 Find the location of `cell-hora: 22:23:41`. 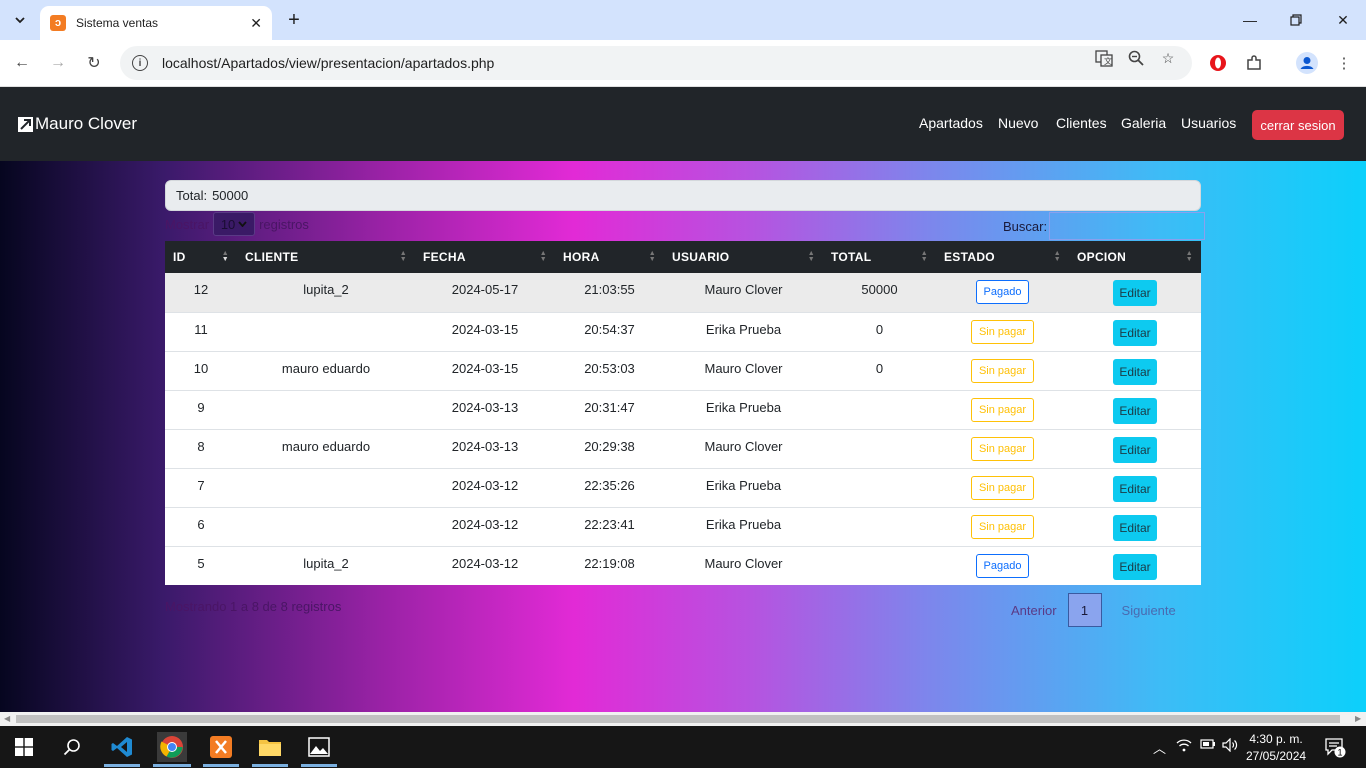

cell-hora: 22:23:41 is located at coordinates (609, 526).